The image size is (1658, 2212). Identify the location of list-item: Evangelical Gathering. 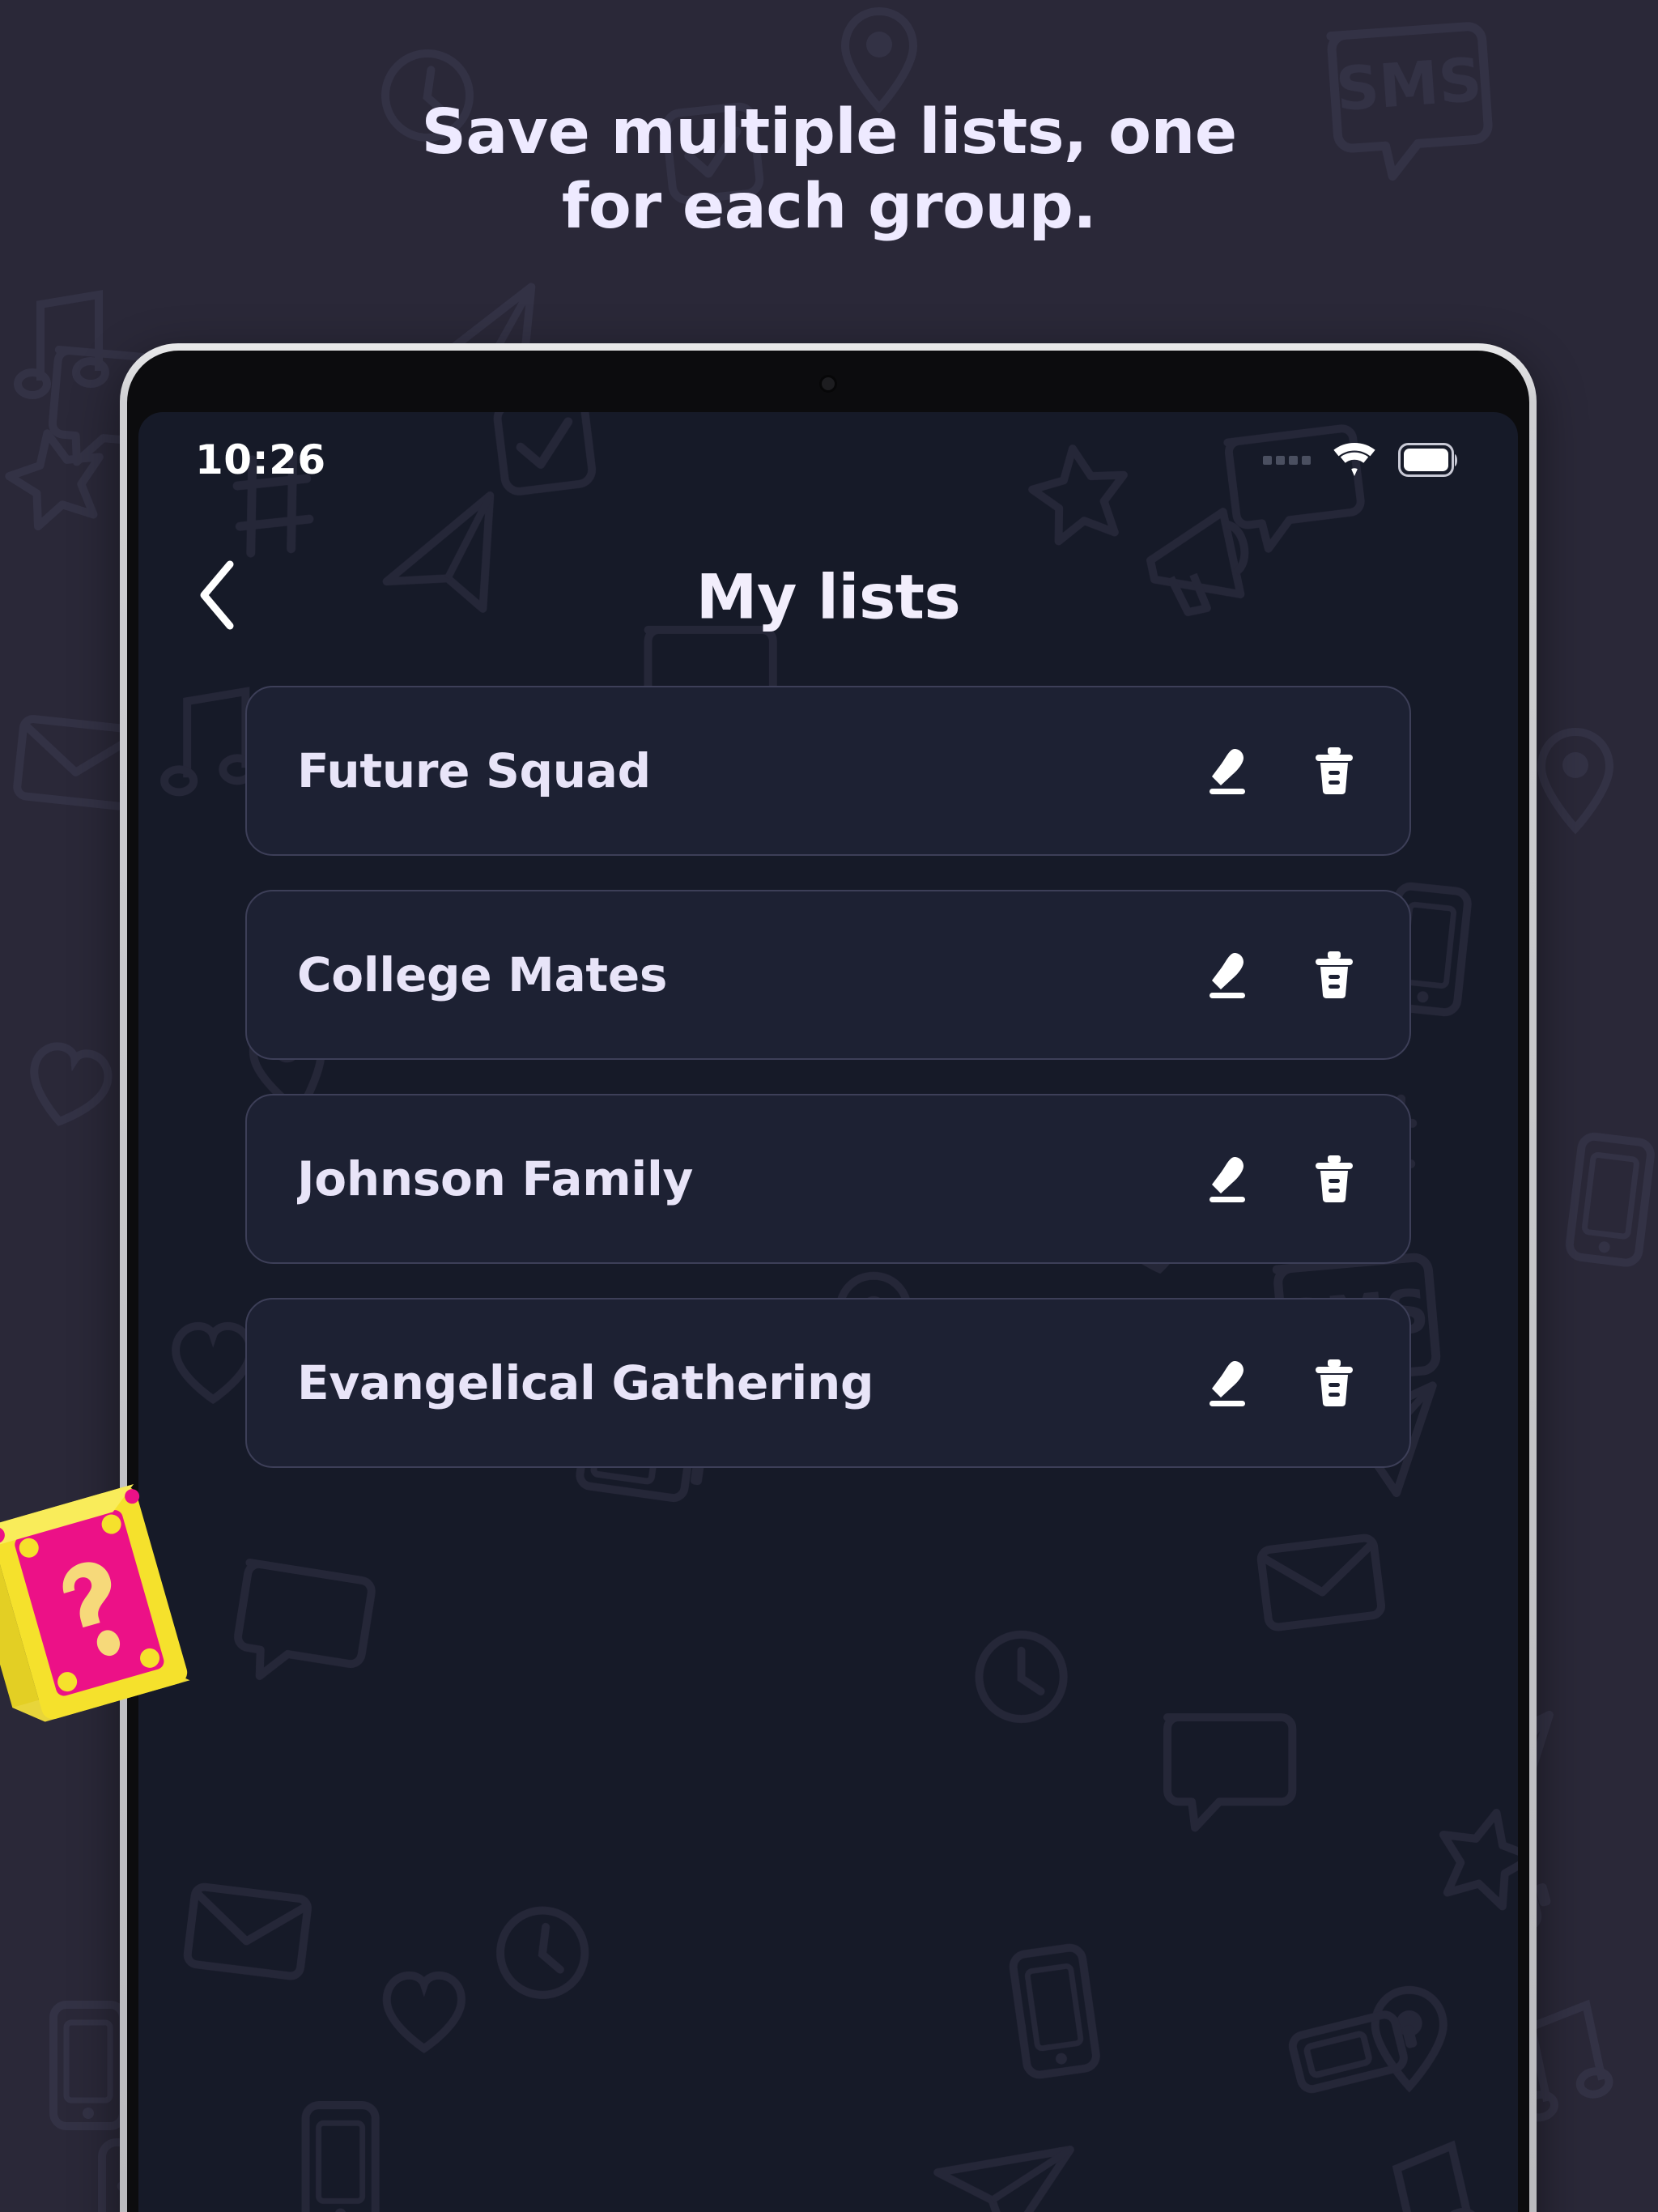
(828, 1383).